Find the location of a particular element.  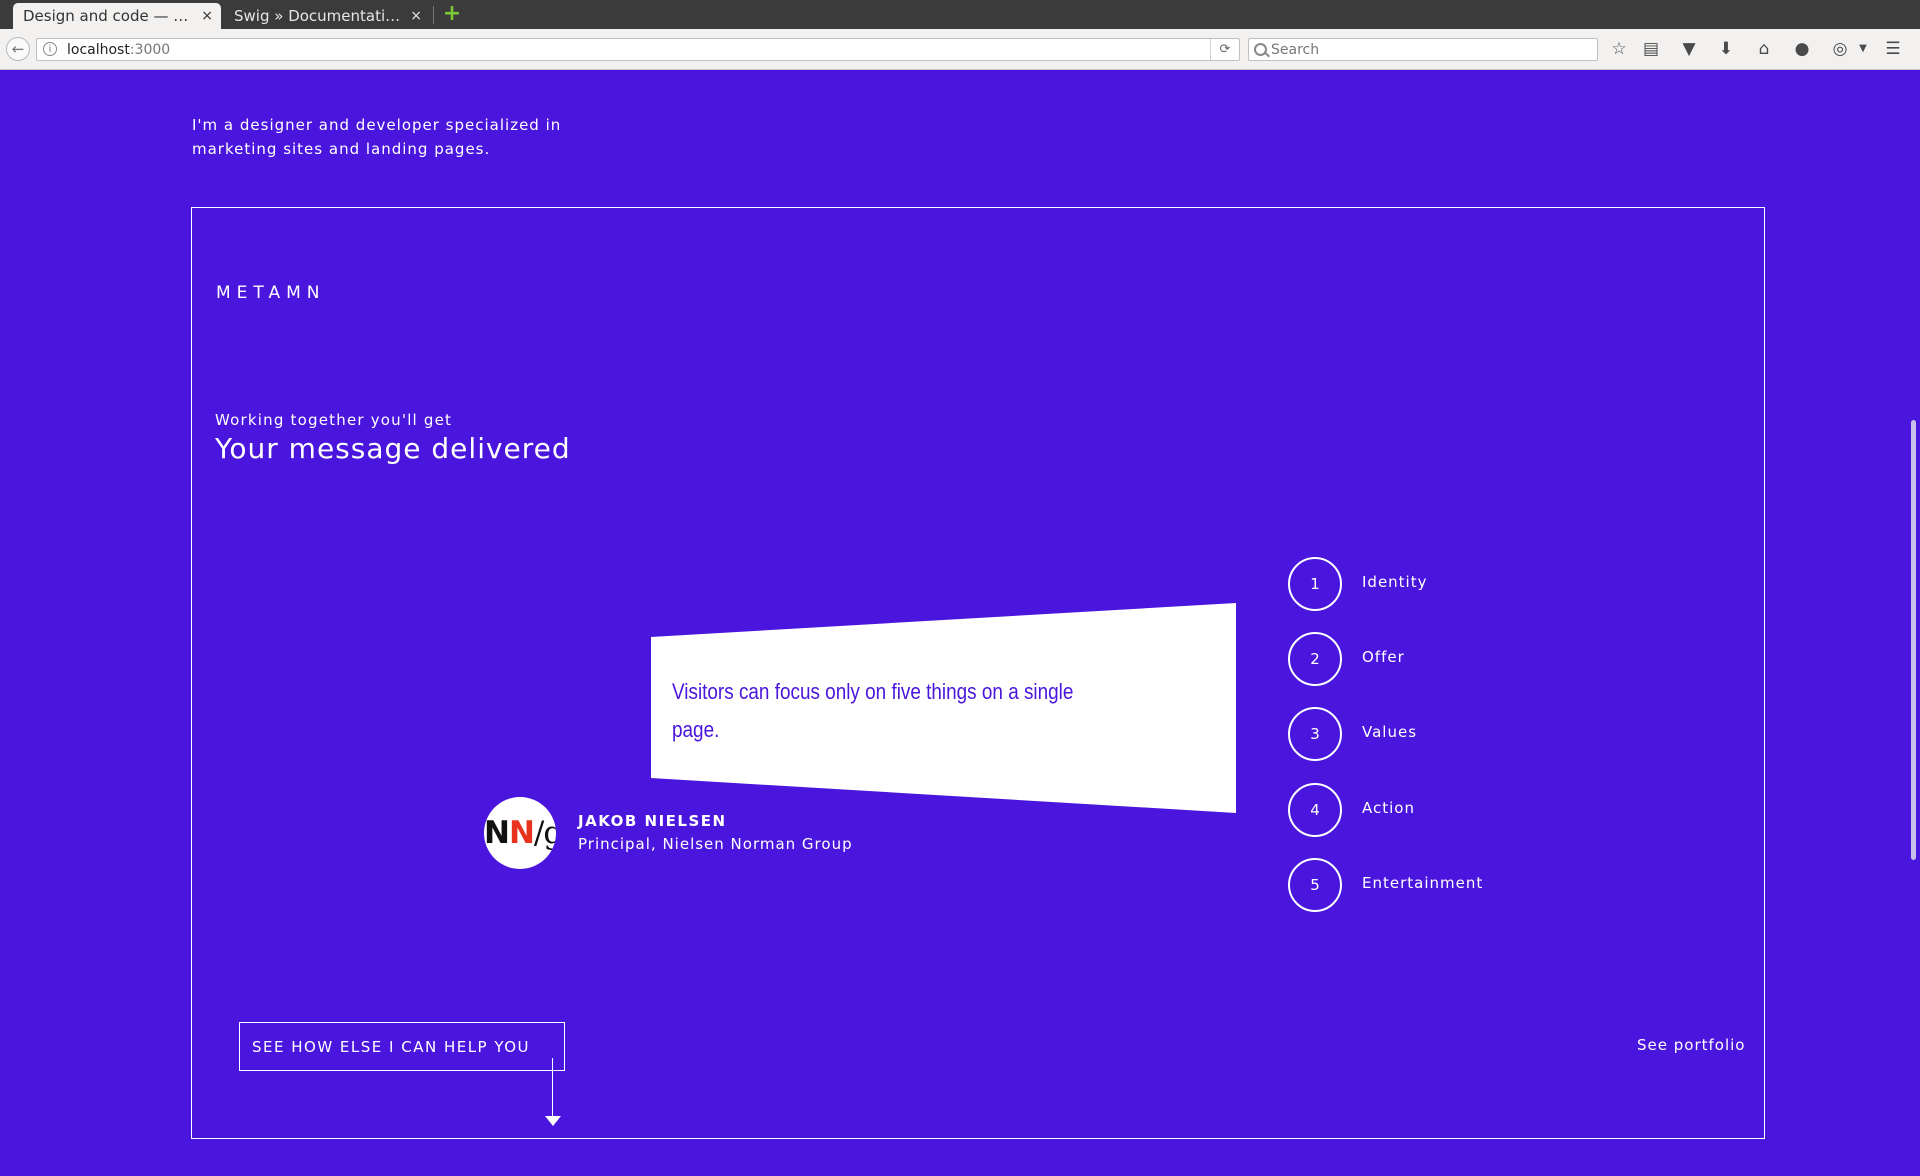

metamn-logo: METAMN is located at coordinates (271, 293).